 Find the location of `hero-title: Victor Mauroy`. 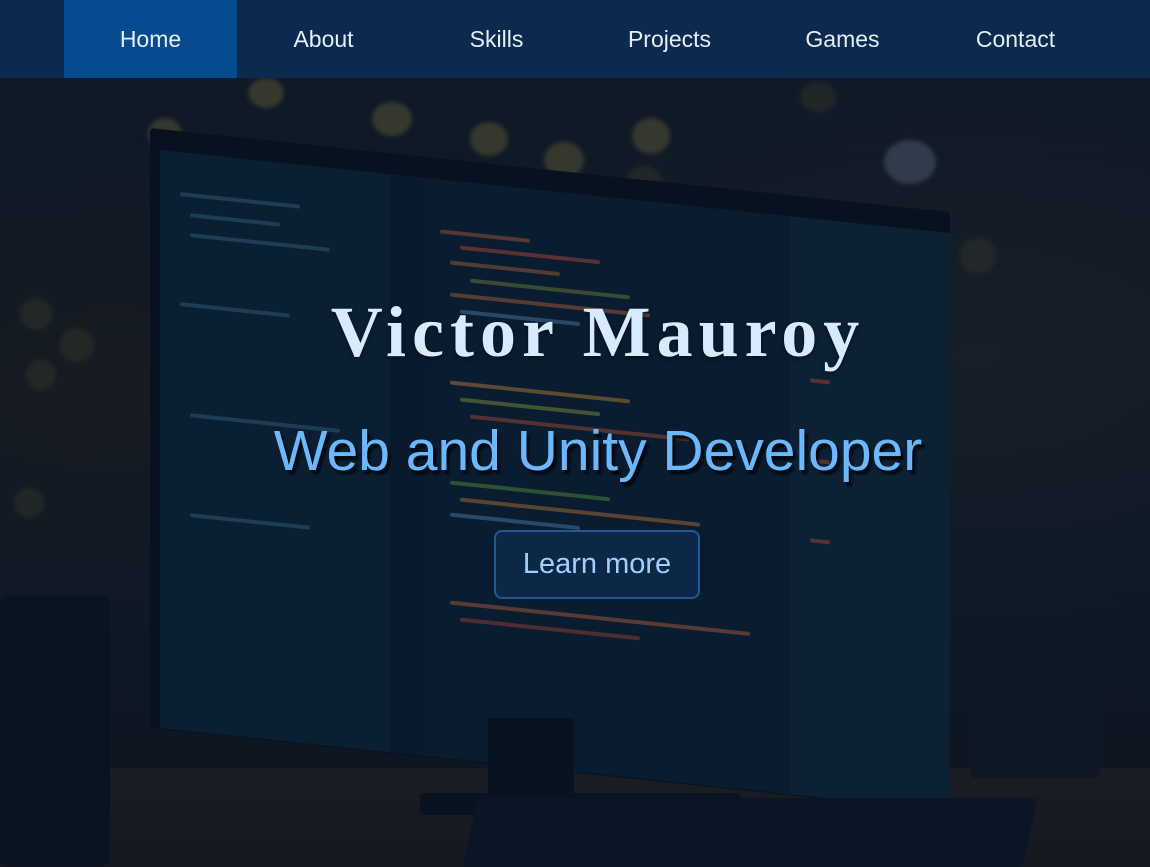

hero-title: Victor Mauroy is located at coordinates (598, 332).